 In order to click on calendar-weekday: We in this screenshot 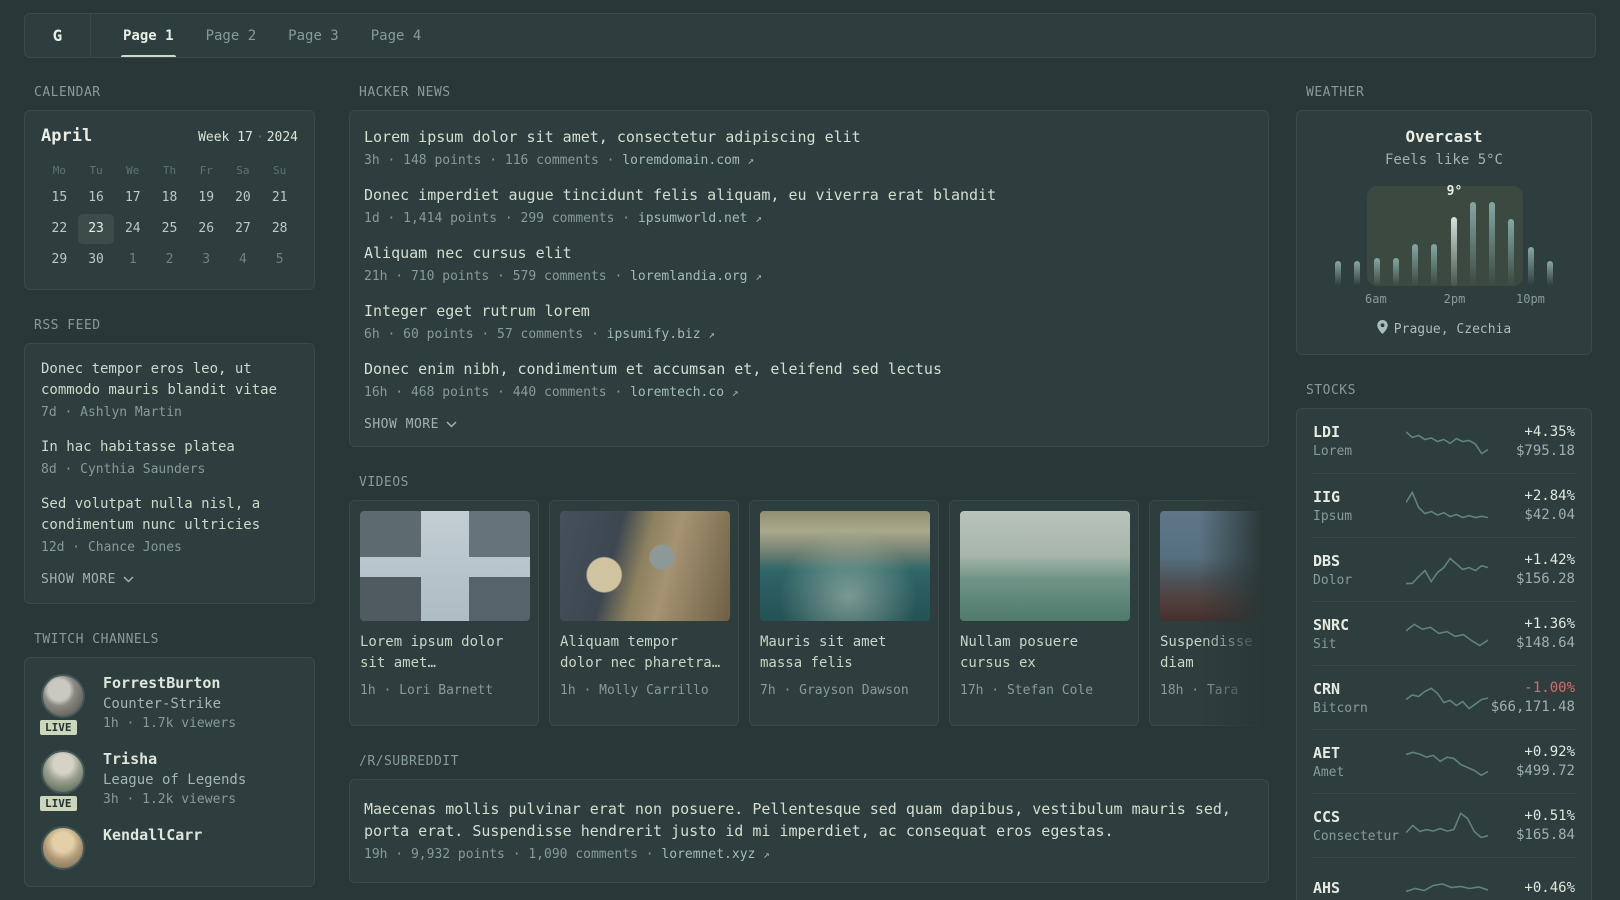, I will do `click(133, 170)`.